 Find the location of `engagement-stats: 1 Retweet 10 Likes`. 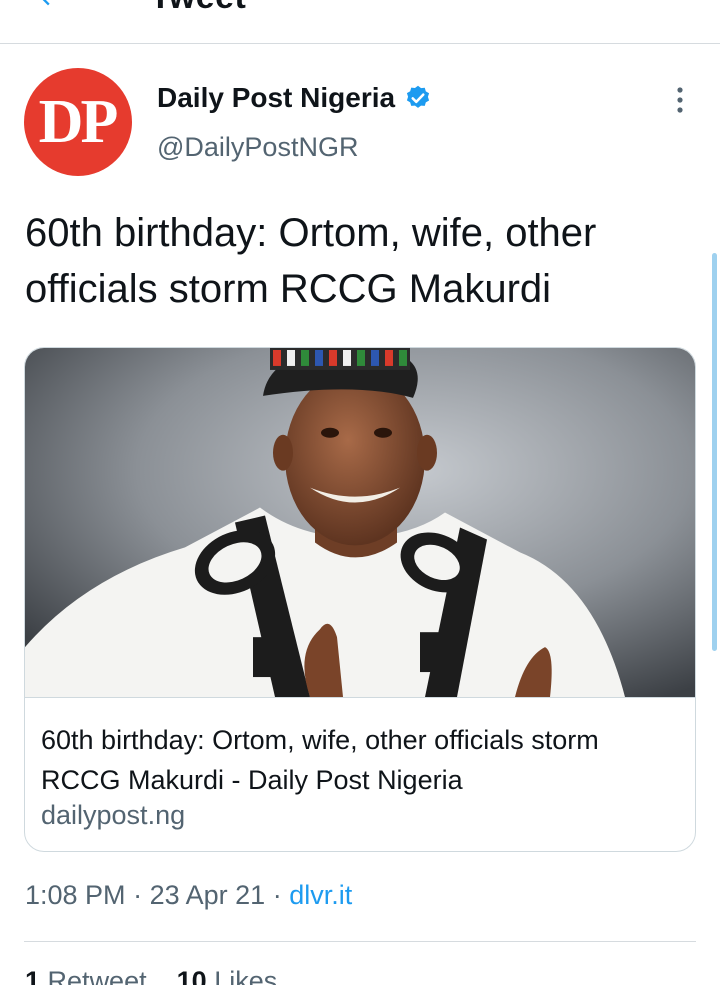

engagement-stats: 1 Retweet 10 Likes is located at coordinates (151, 975).